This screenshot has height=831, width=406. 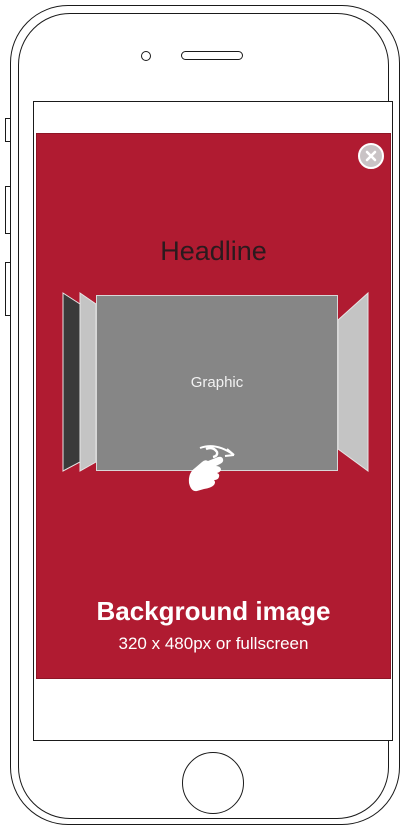 I want to click on ad-headline: Headline, so click(x=213, y=251).